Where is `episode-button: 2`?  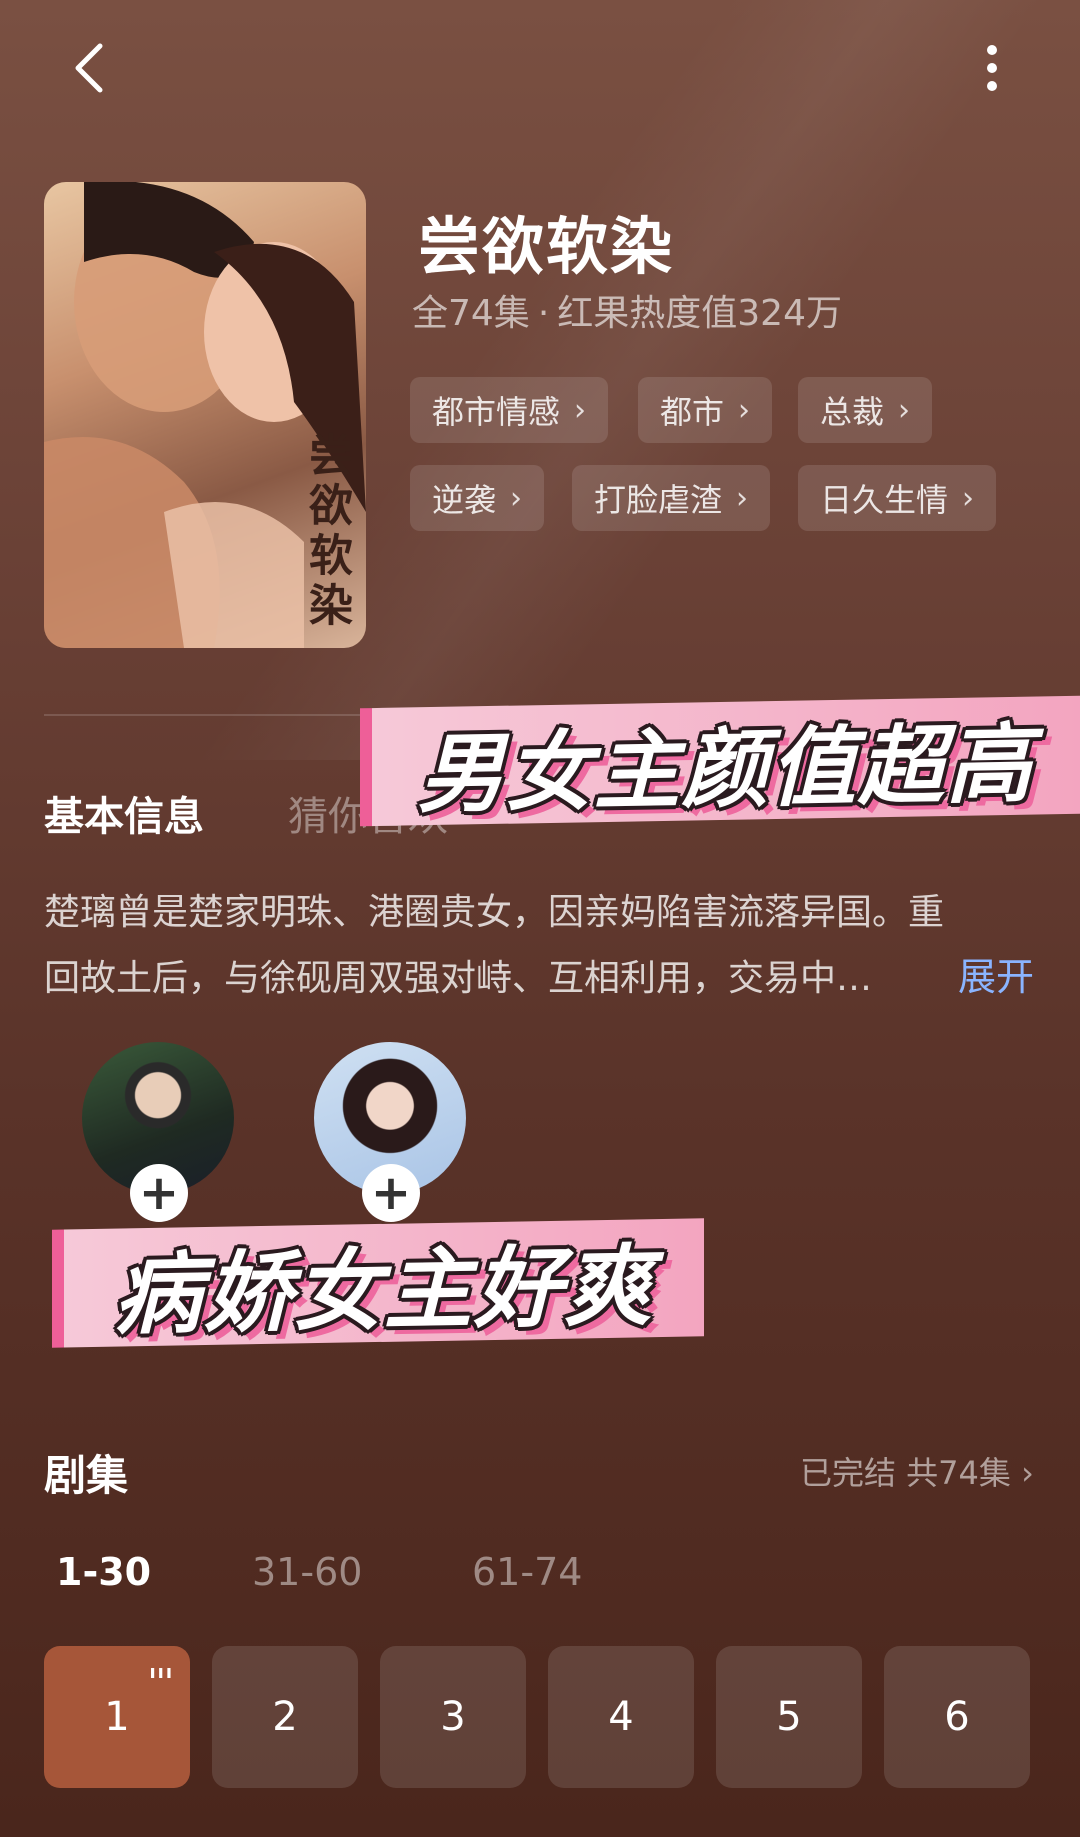 episode-button: 2 is located at coordinates (285, 1717).